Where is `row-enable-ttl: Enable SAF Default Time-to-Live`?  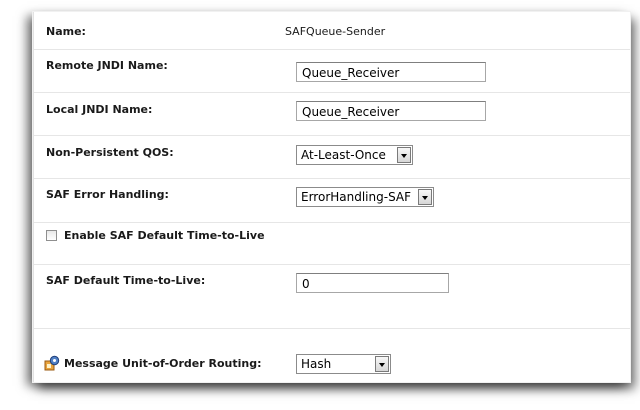
row-enable-ttl: Enable SAF Default Time-to-Live is located at coordinates (332, 243).